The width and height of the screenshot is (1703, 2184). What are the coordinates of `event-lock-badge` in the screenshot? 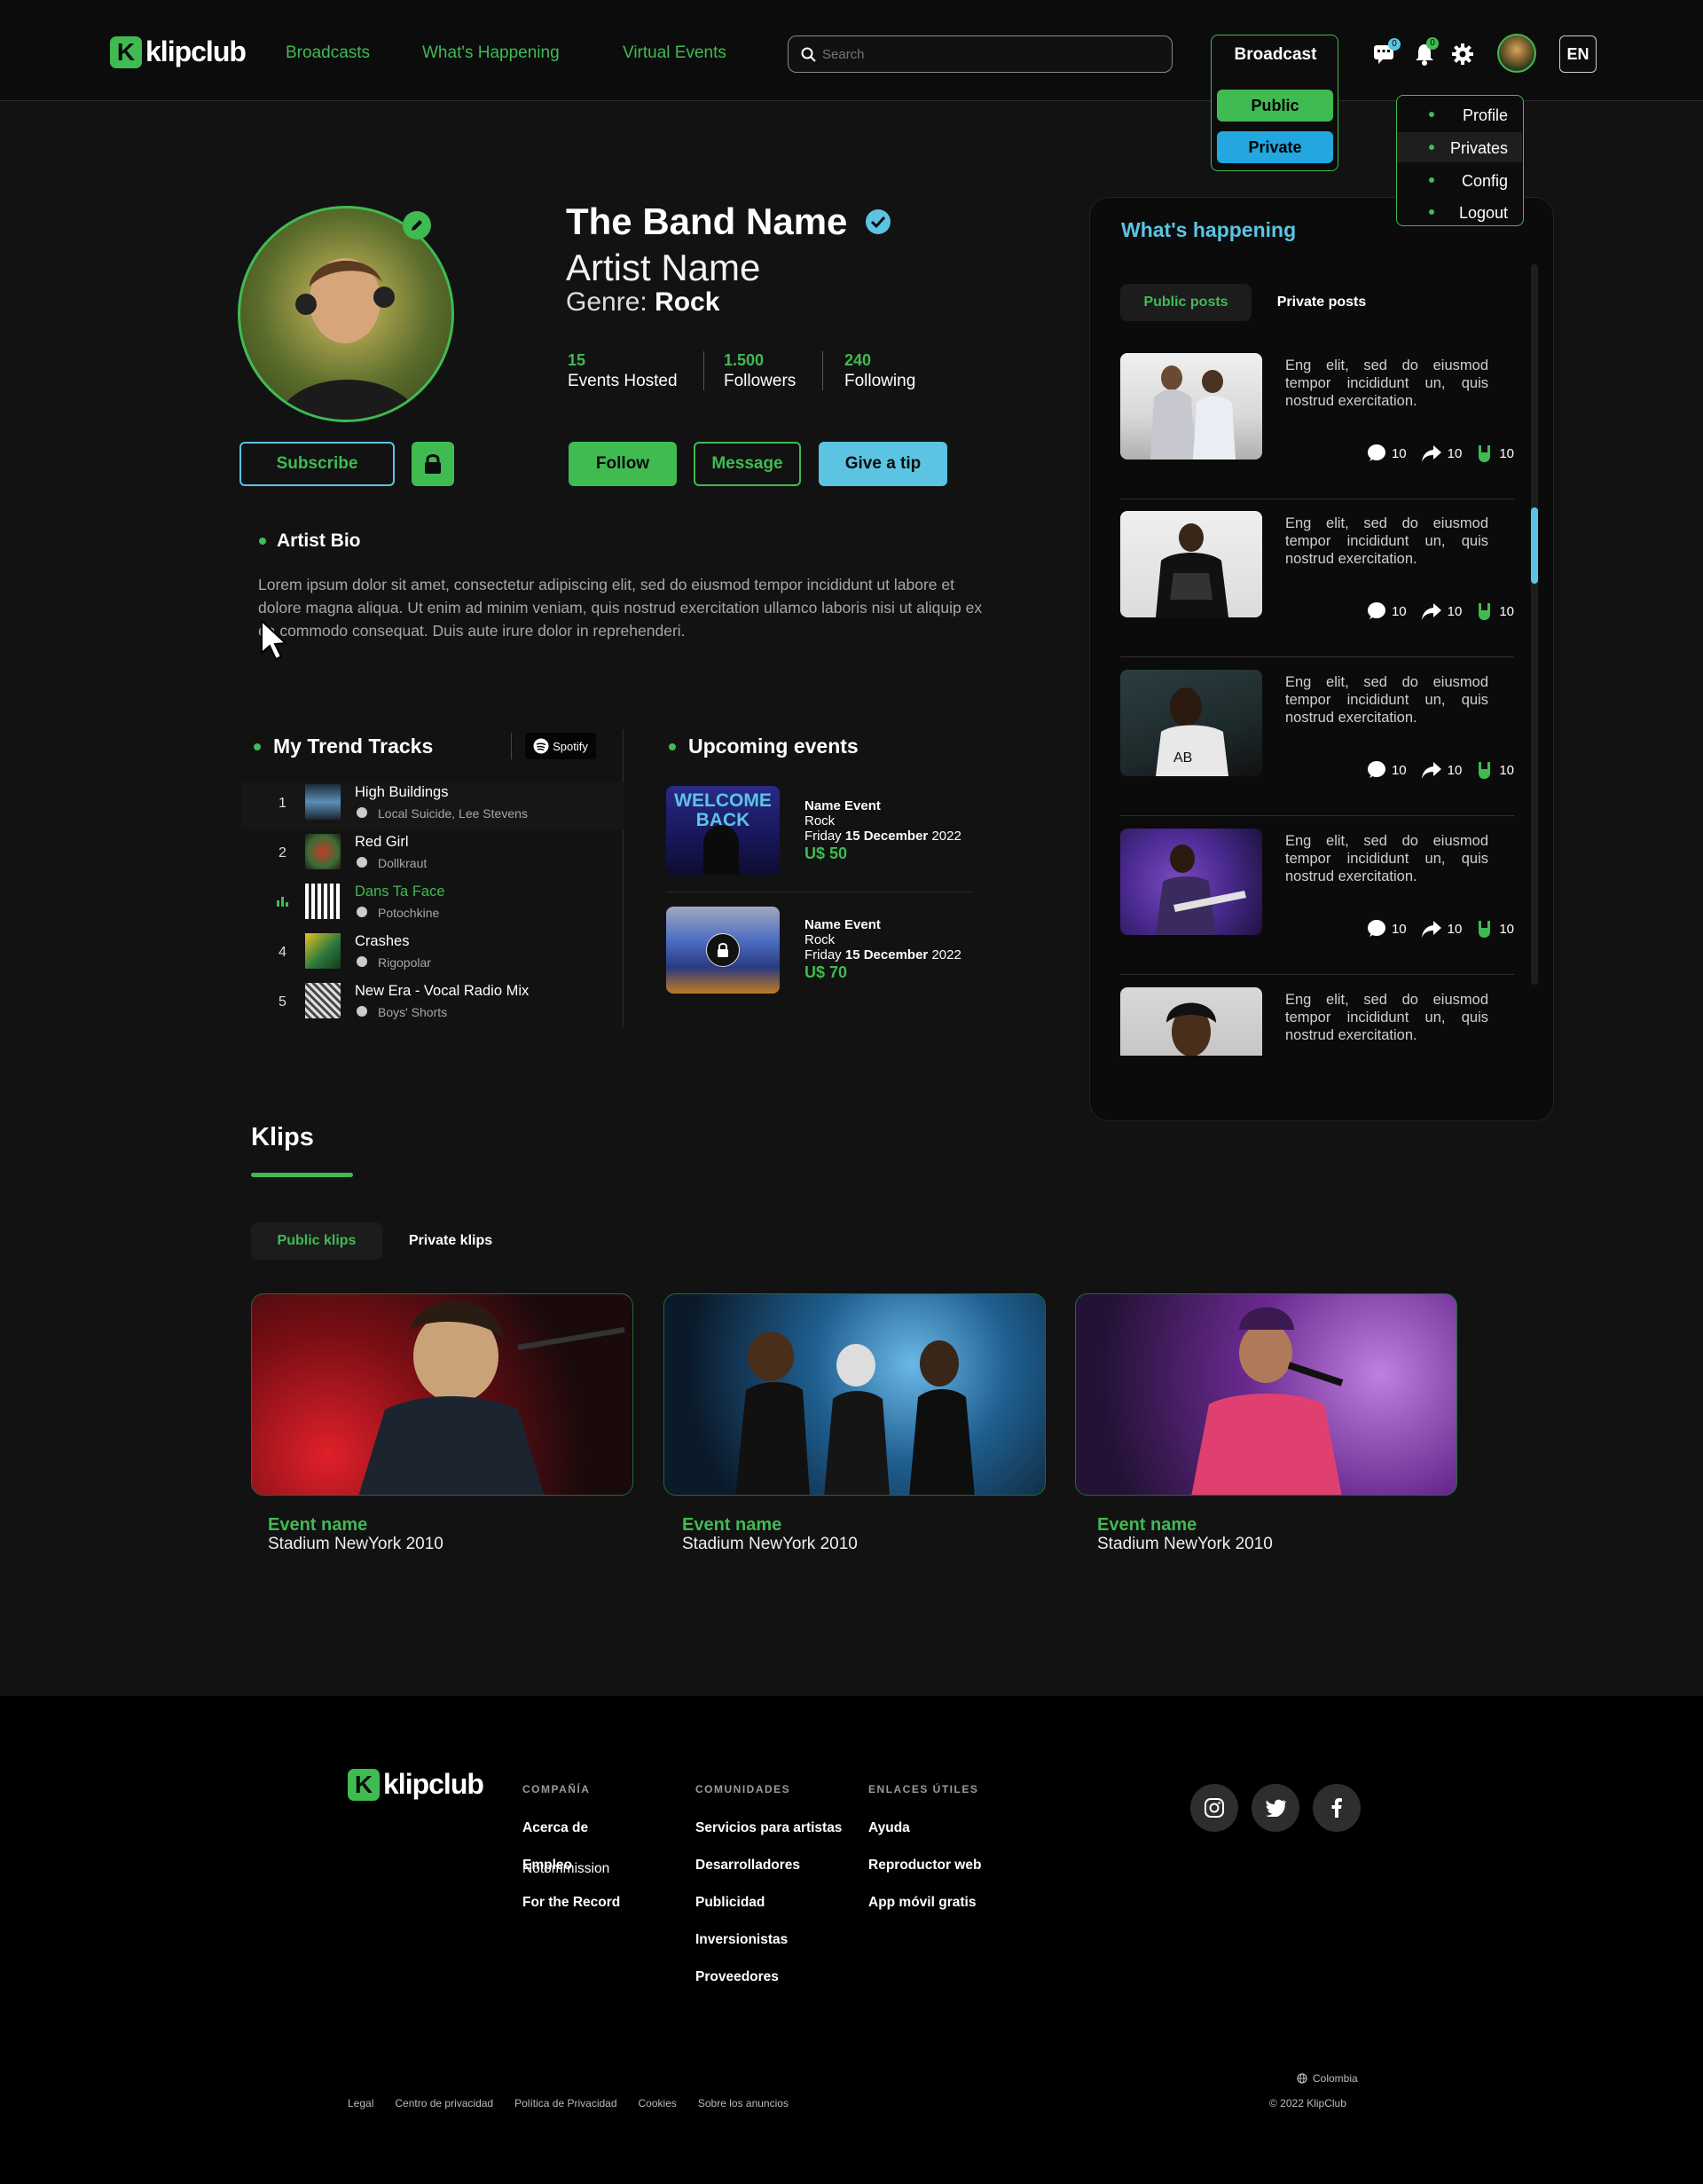 It's located at (723, 950).